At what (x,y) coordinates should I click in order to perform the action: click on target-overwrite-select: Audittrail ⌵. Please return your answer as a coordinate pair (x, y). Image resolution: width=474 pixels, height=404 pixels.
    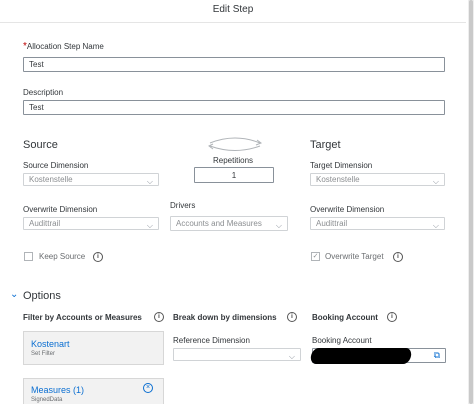
    Looking at the image, I should click on (377, 223).